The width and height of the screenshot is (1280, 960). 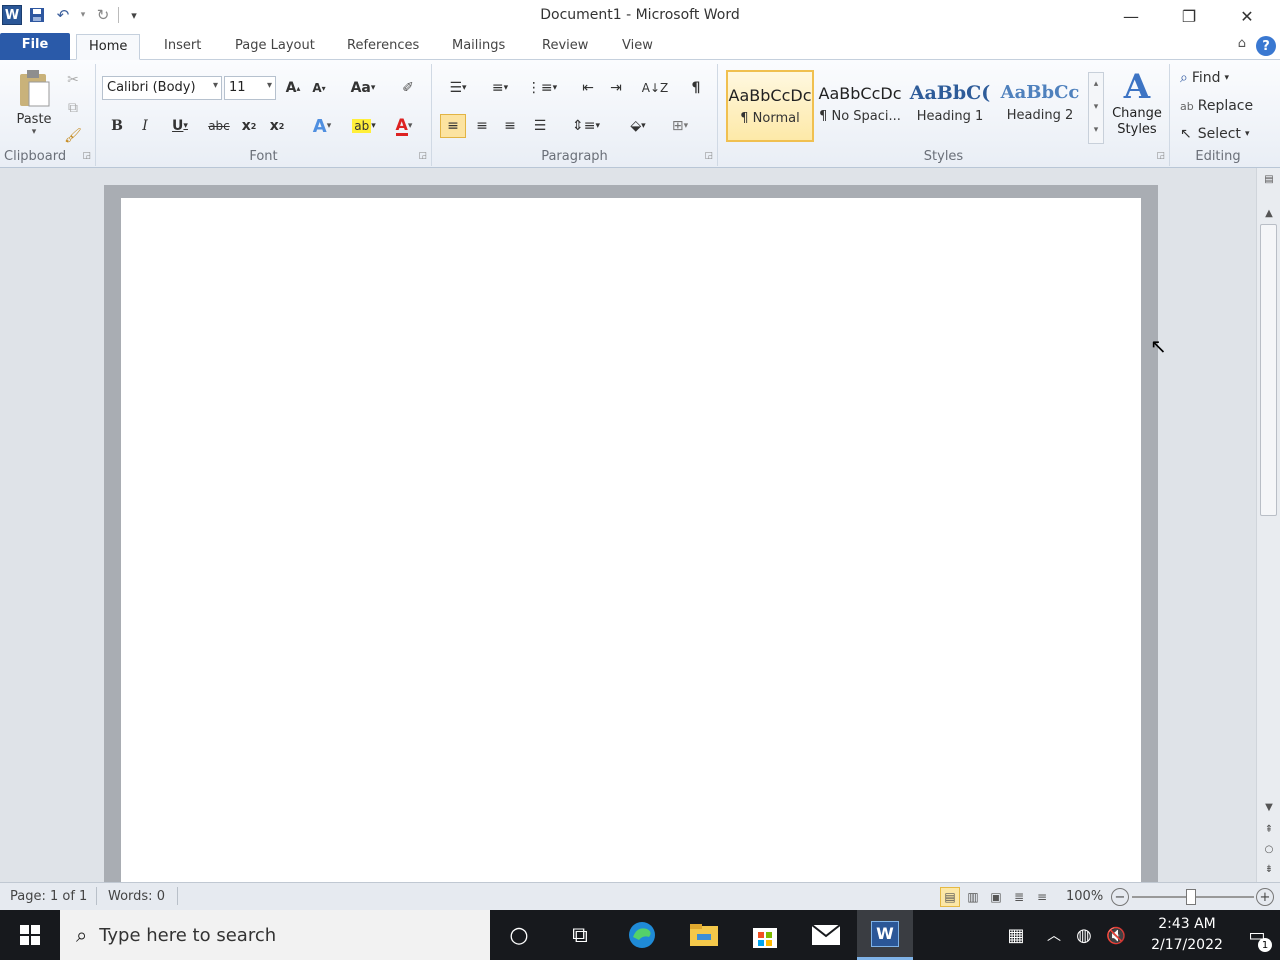 What do you see at coordinates (73, 108) in the screenshot?
I see `copy-icon: ⧉` at bounding box center [73, 108].